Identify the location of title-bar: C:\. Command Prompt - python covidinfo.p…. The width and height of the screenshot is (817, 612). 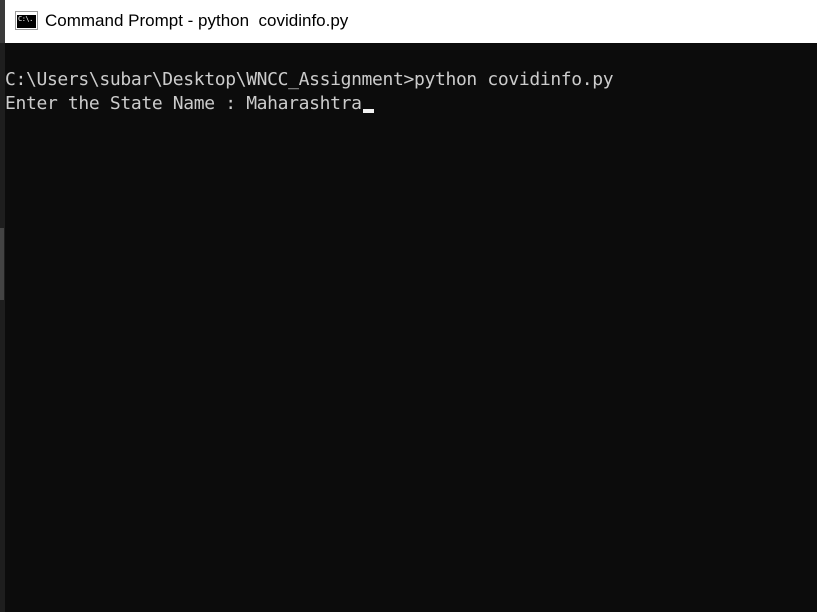
(408, 21).